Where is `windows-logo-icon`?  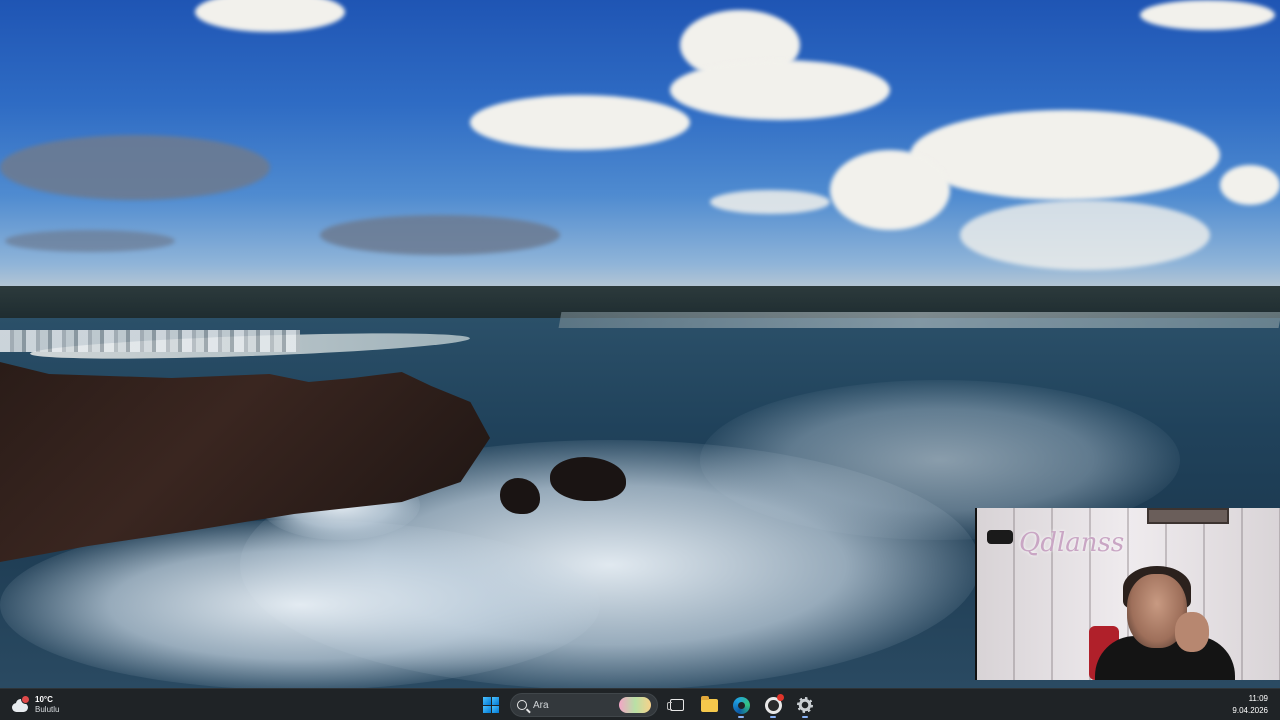 windows-logo-icon is located at coordinates (491, 705).